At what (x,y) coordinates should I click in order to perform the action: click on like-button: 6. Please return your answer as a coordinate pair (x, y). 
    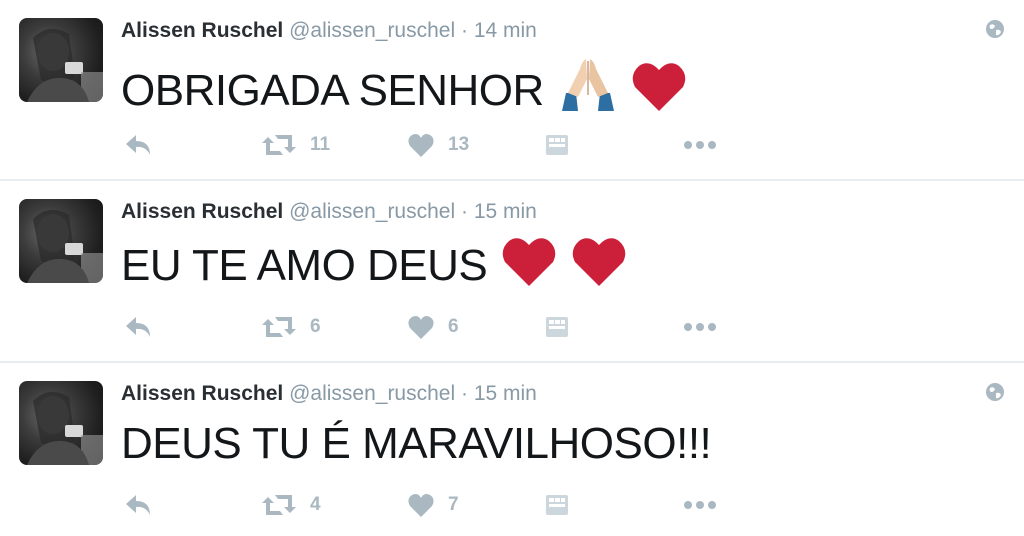
    Looking at the image, I should click on (433, 327).